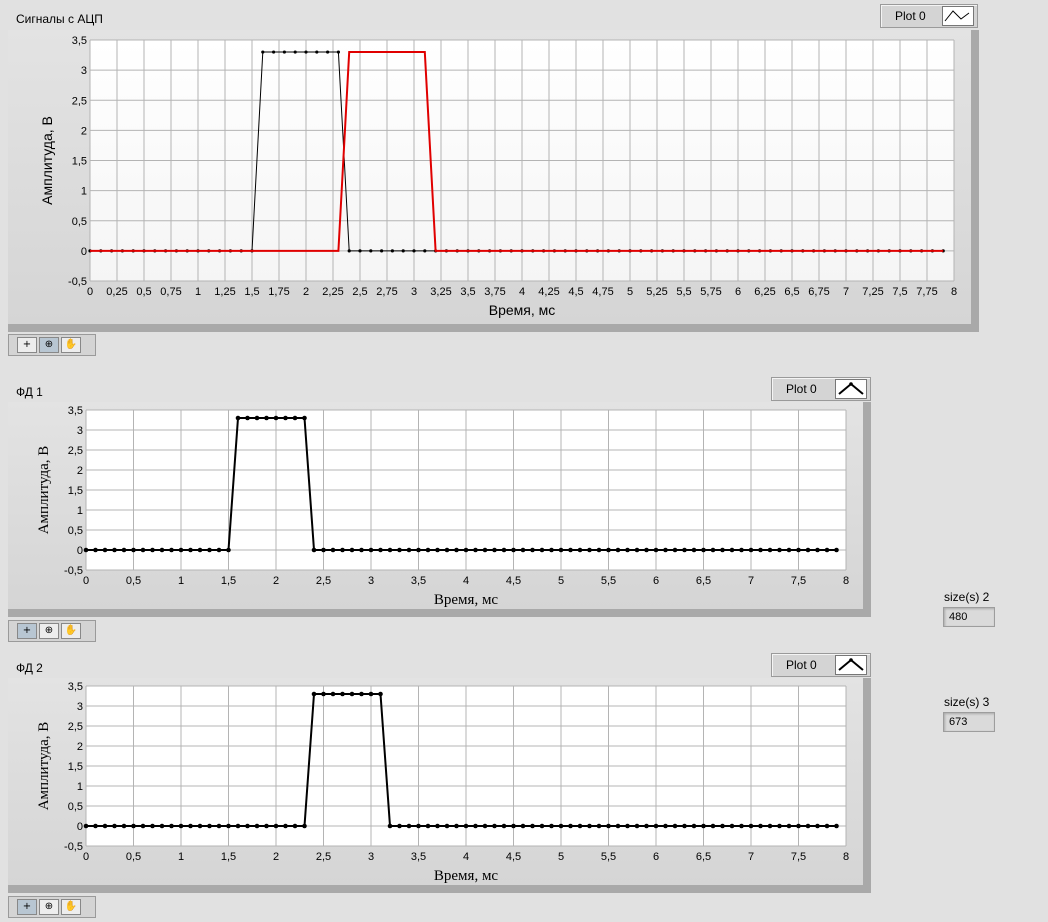 The height and width of the screenshot is (922, 1048). Describe the element at coordinates (80, 827) in the screenshot. I see `y-tick-label: 0` at that location.